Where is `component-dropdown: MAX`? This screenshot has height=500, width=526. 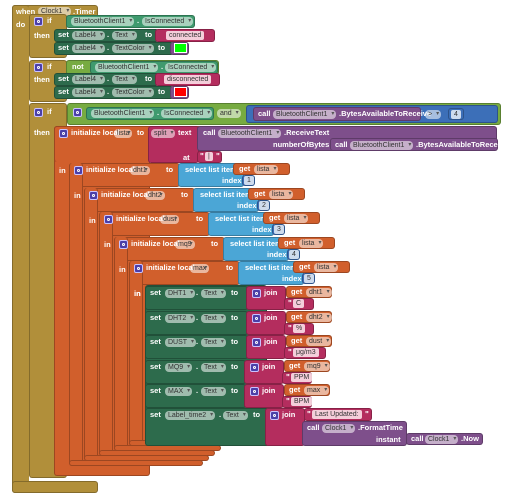 component-dropdown: MAX is located at coordinates (179, 391).